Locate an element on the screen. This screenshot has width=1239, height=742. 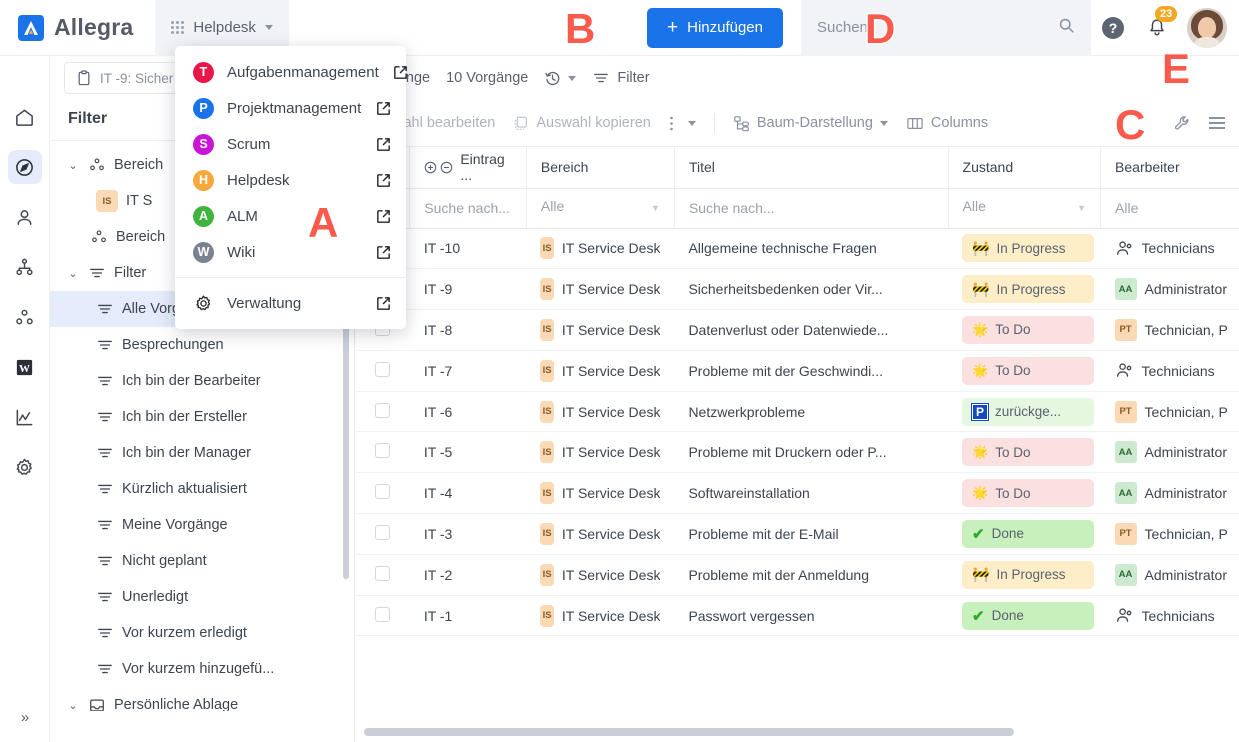
filter-button: Filter is located at coordinates (621, 78).